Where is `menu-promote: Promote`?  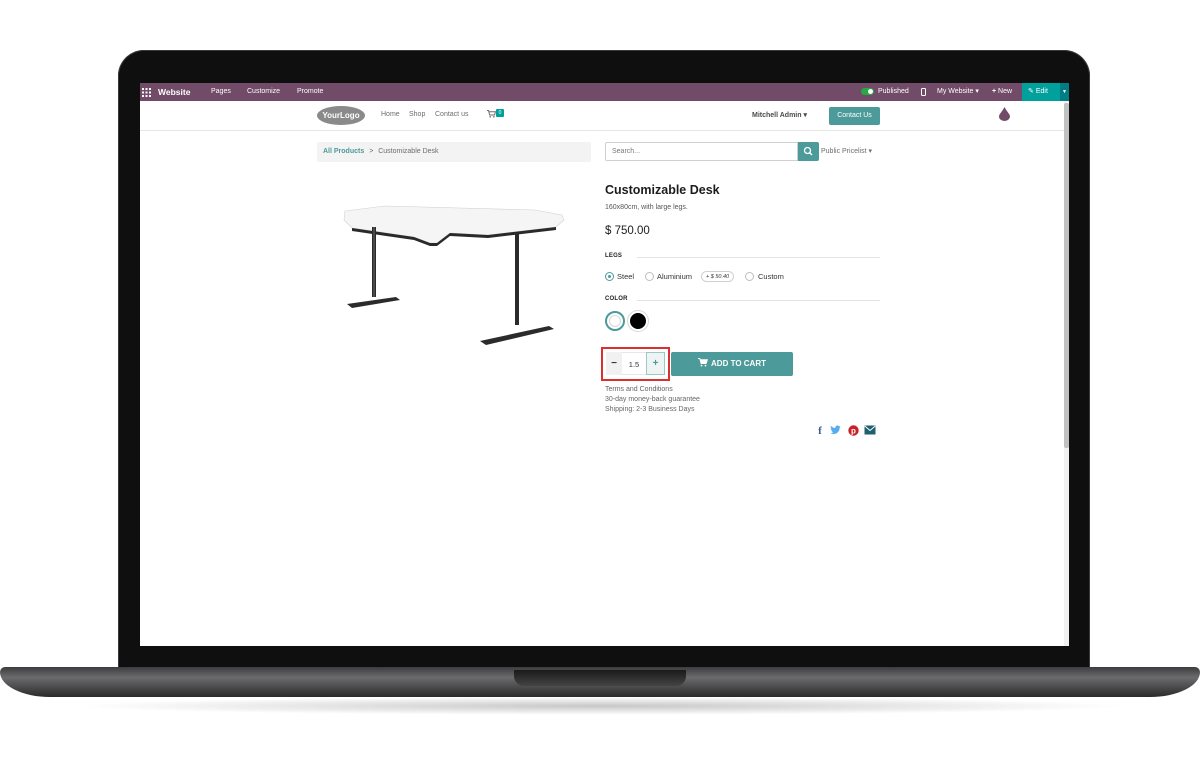 menu-promote: Promote is located at coordinates (310, 92).